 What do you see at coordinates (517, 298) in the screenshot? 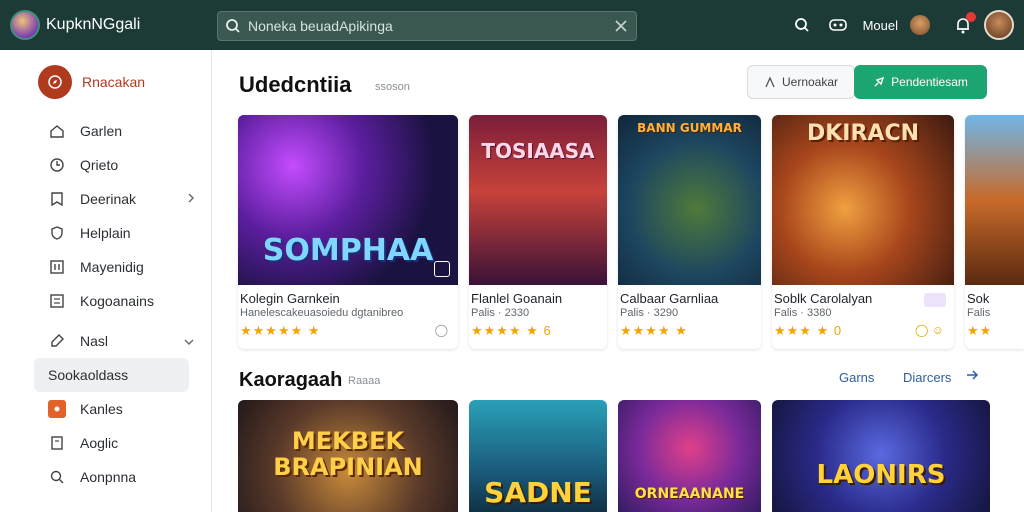
I see `game-title: Flanlel Goanain` at bounding box center [517, 298].